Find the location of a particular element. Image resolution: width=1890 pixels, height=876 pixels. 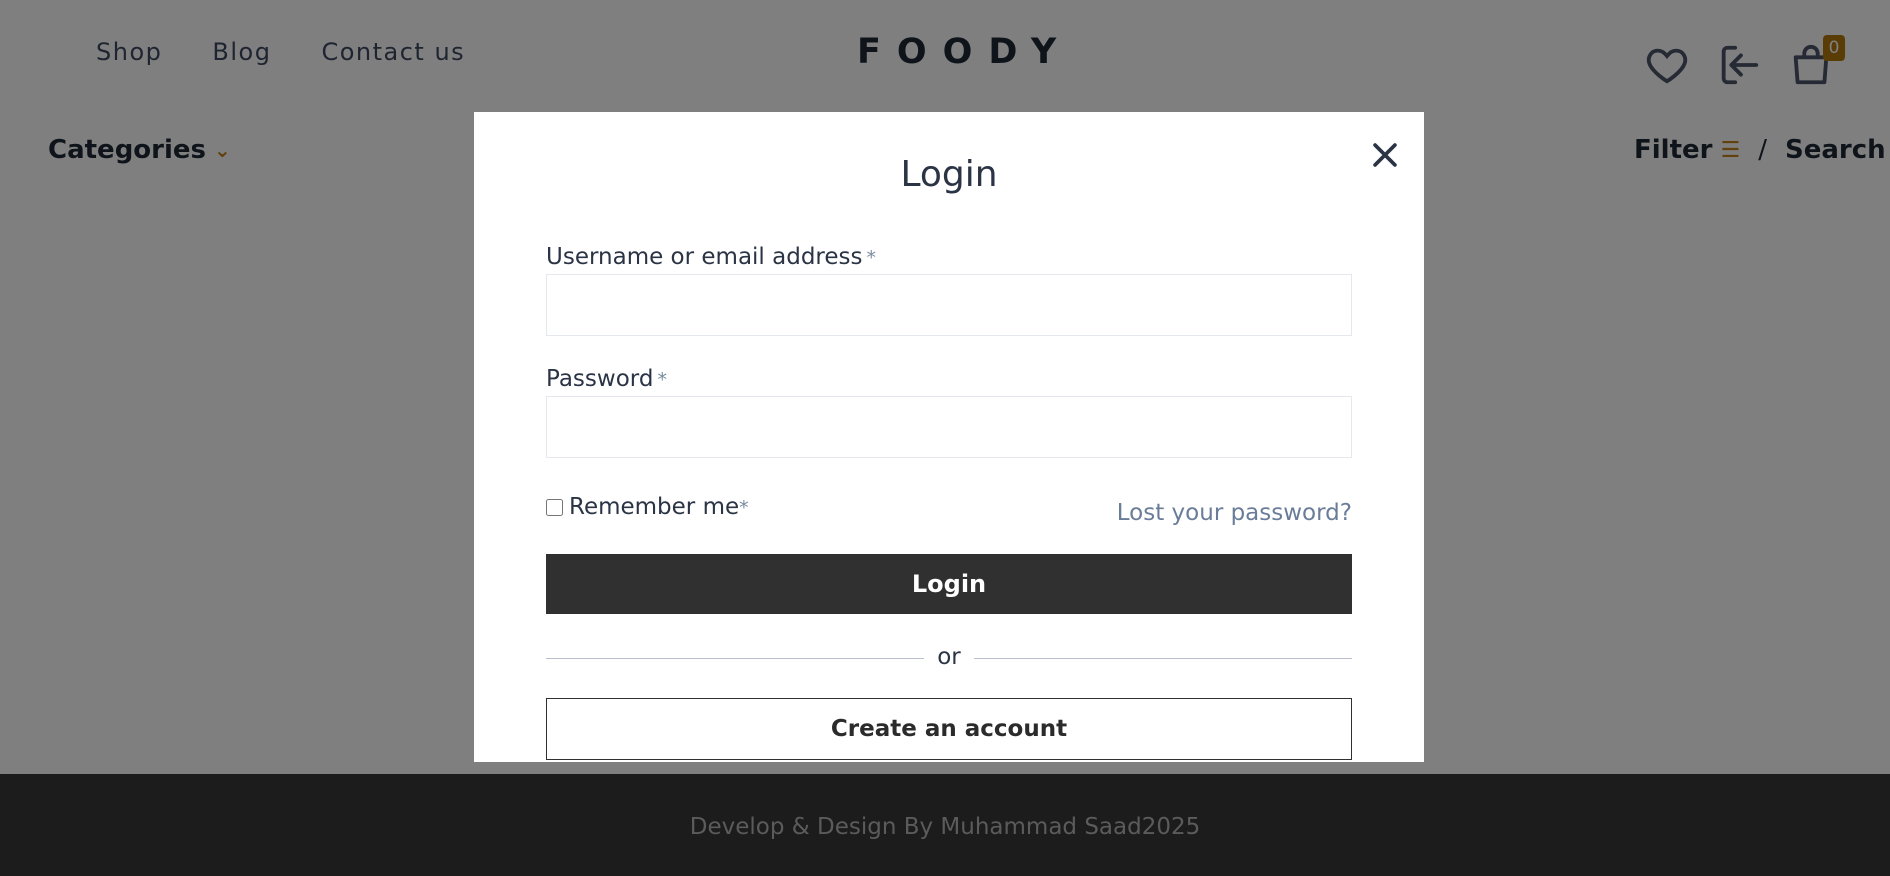

footer-credit: Develop & Design By Muhammad Saad2025 is located at coordinates (945, 827).